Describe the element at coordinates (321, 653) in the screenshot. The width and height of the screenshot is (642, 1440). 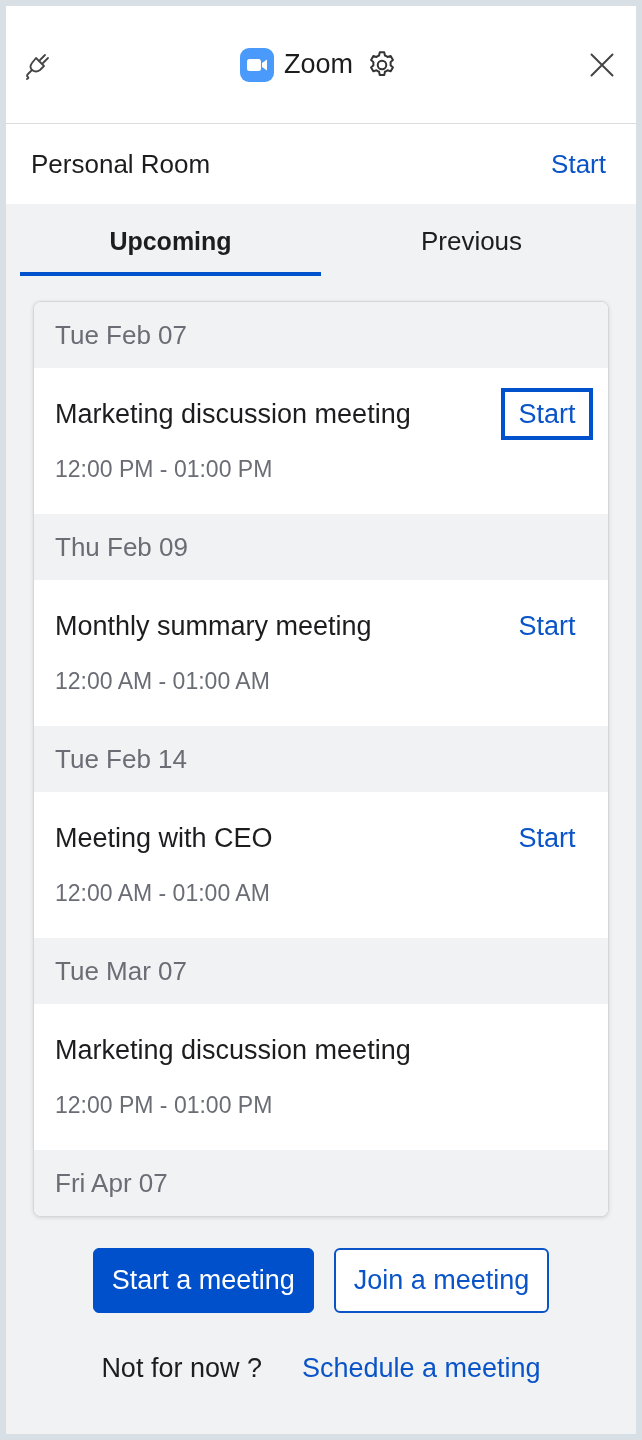
I see `meeting-row: Monthly summary meeting 12:00 AM - 01:00 AM Start` at that location.